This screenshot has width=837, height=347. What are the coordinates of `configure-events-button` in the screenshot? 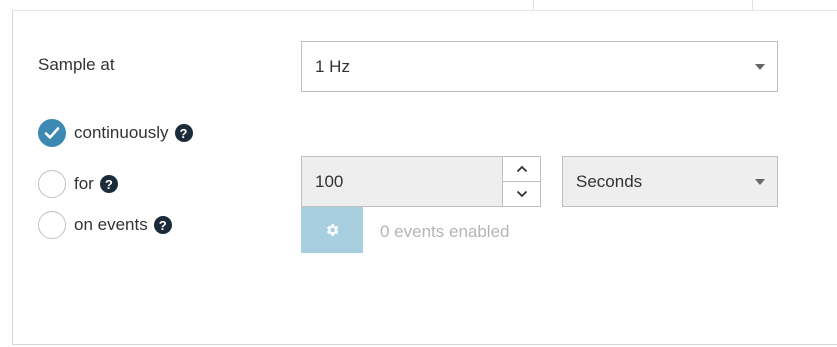 It's located at (332, 230).